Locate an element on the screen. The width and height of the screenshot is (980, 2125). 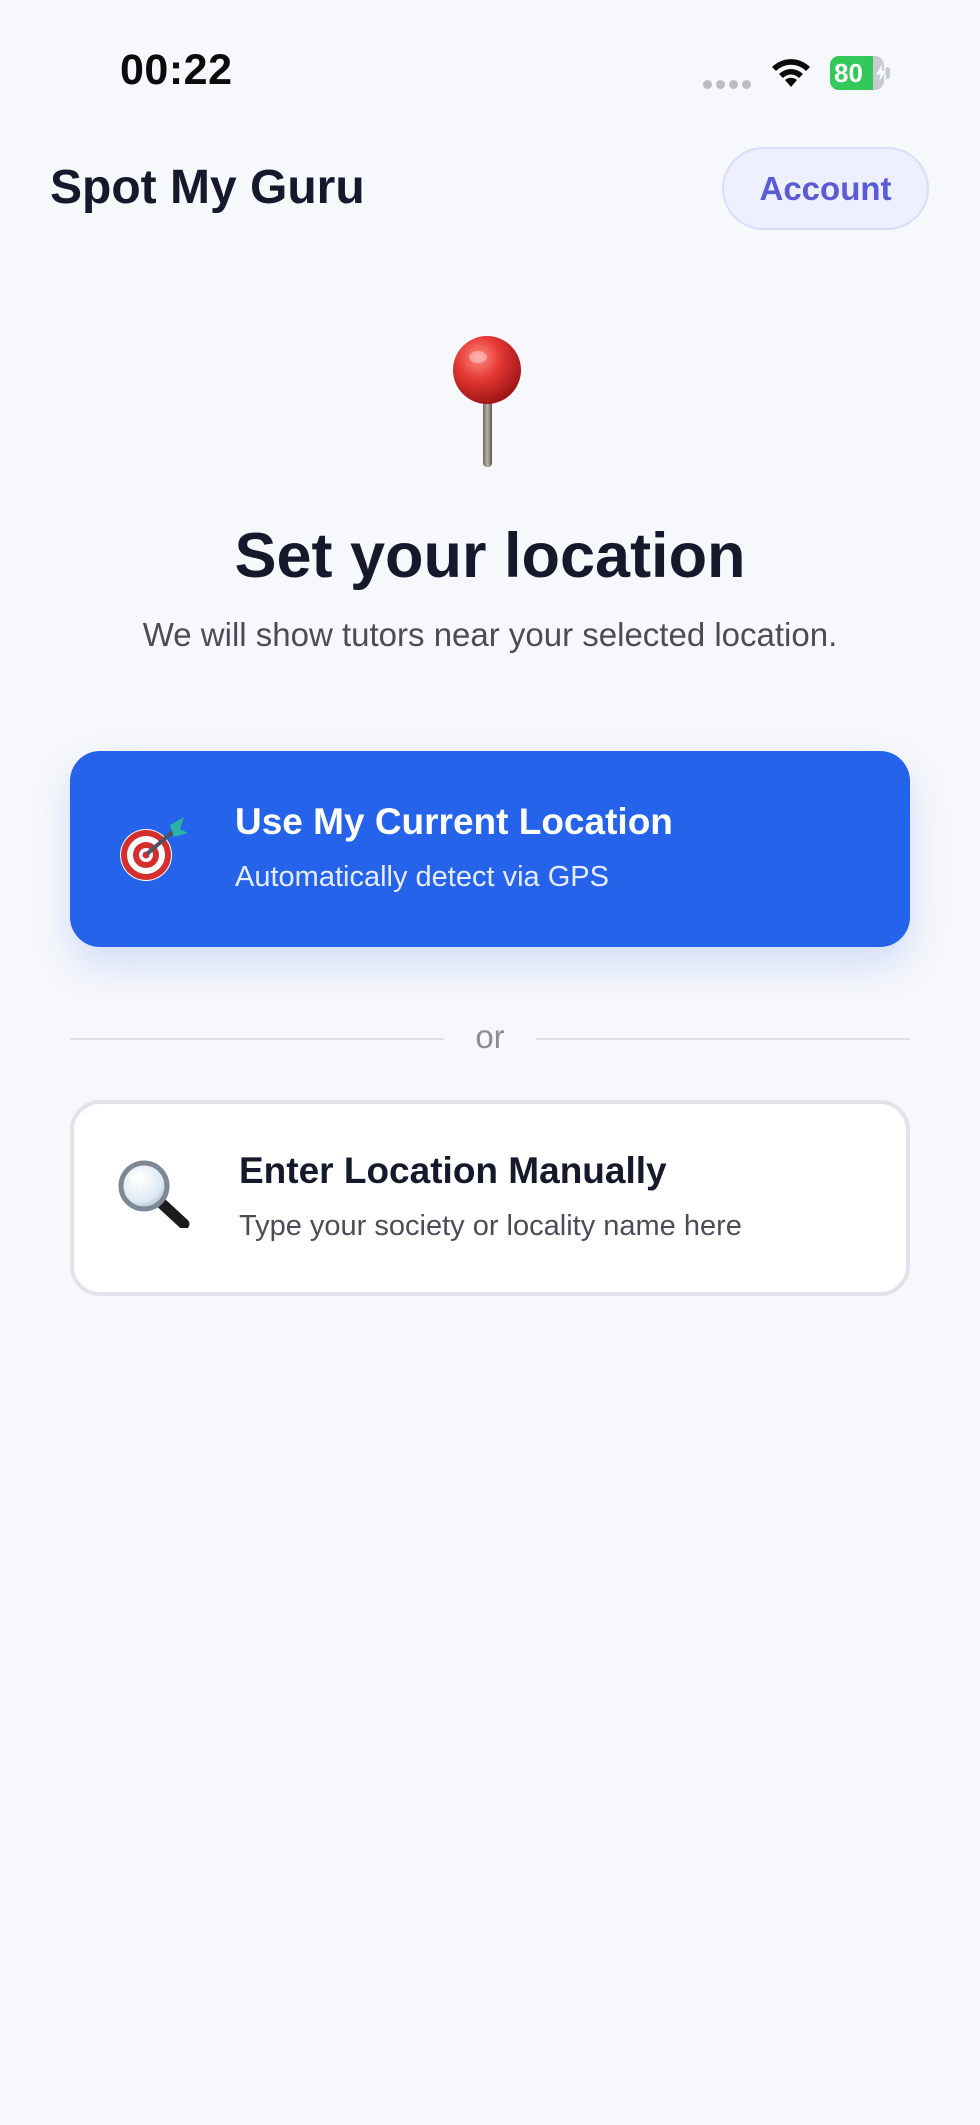
manual-option-subtitle: Type your society or locality name here is located at coordinates (490, 1226).